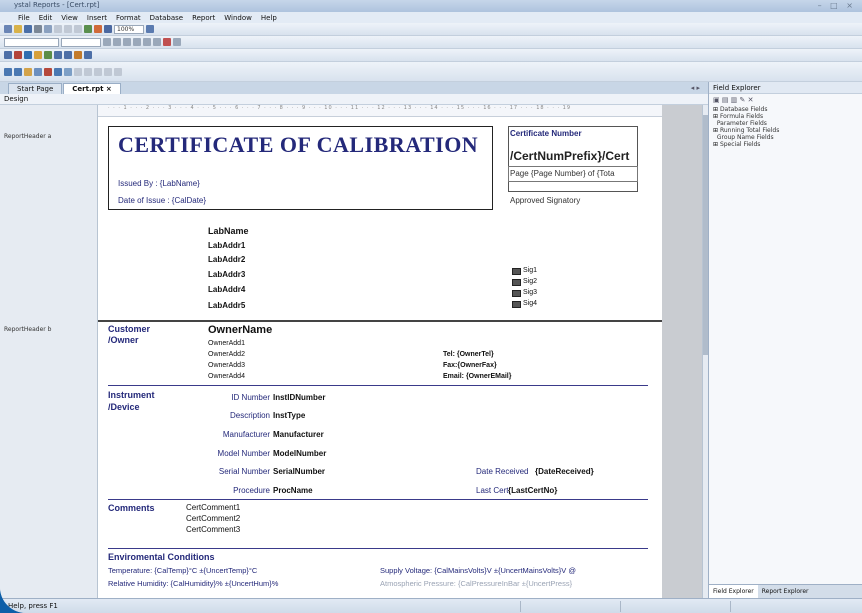 Image resolution: width=862 pixels, height=613 pixels. What do you see at coordinates (785, 100) in the screenshot?
I see `field-explorer-toolbar: ▣ ▤ ▥ ✎ ✕` at bounding box center [785, 100].